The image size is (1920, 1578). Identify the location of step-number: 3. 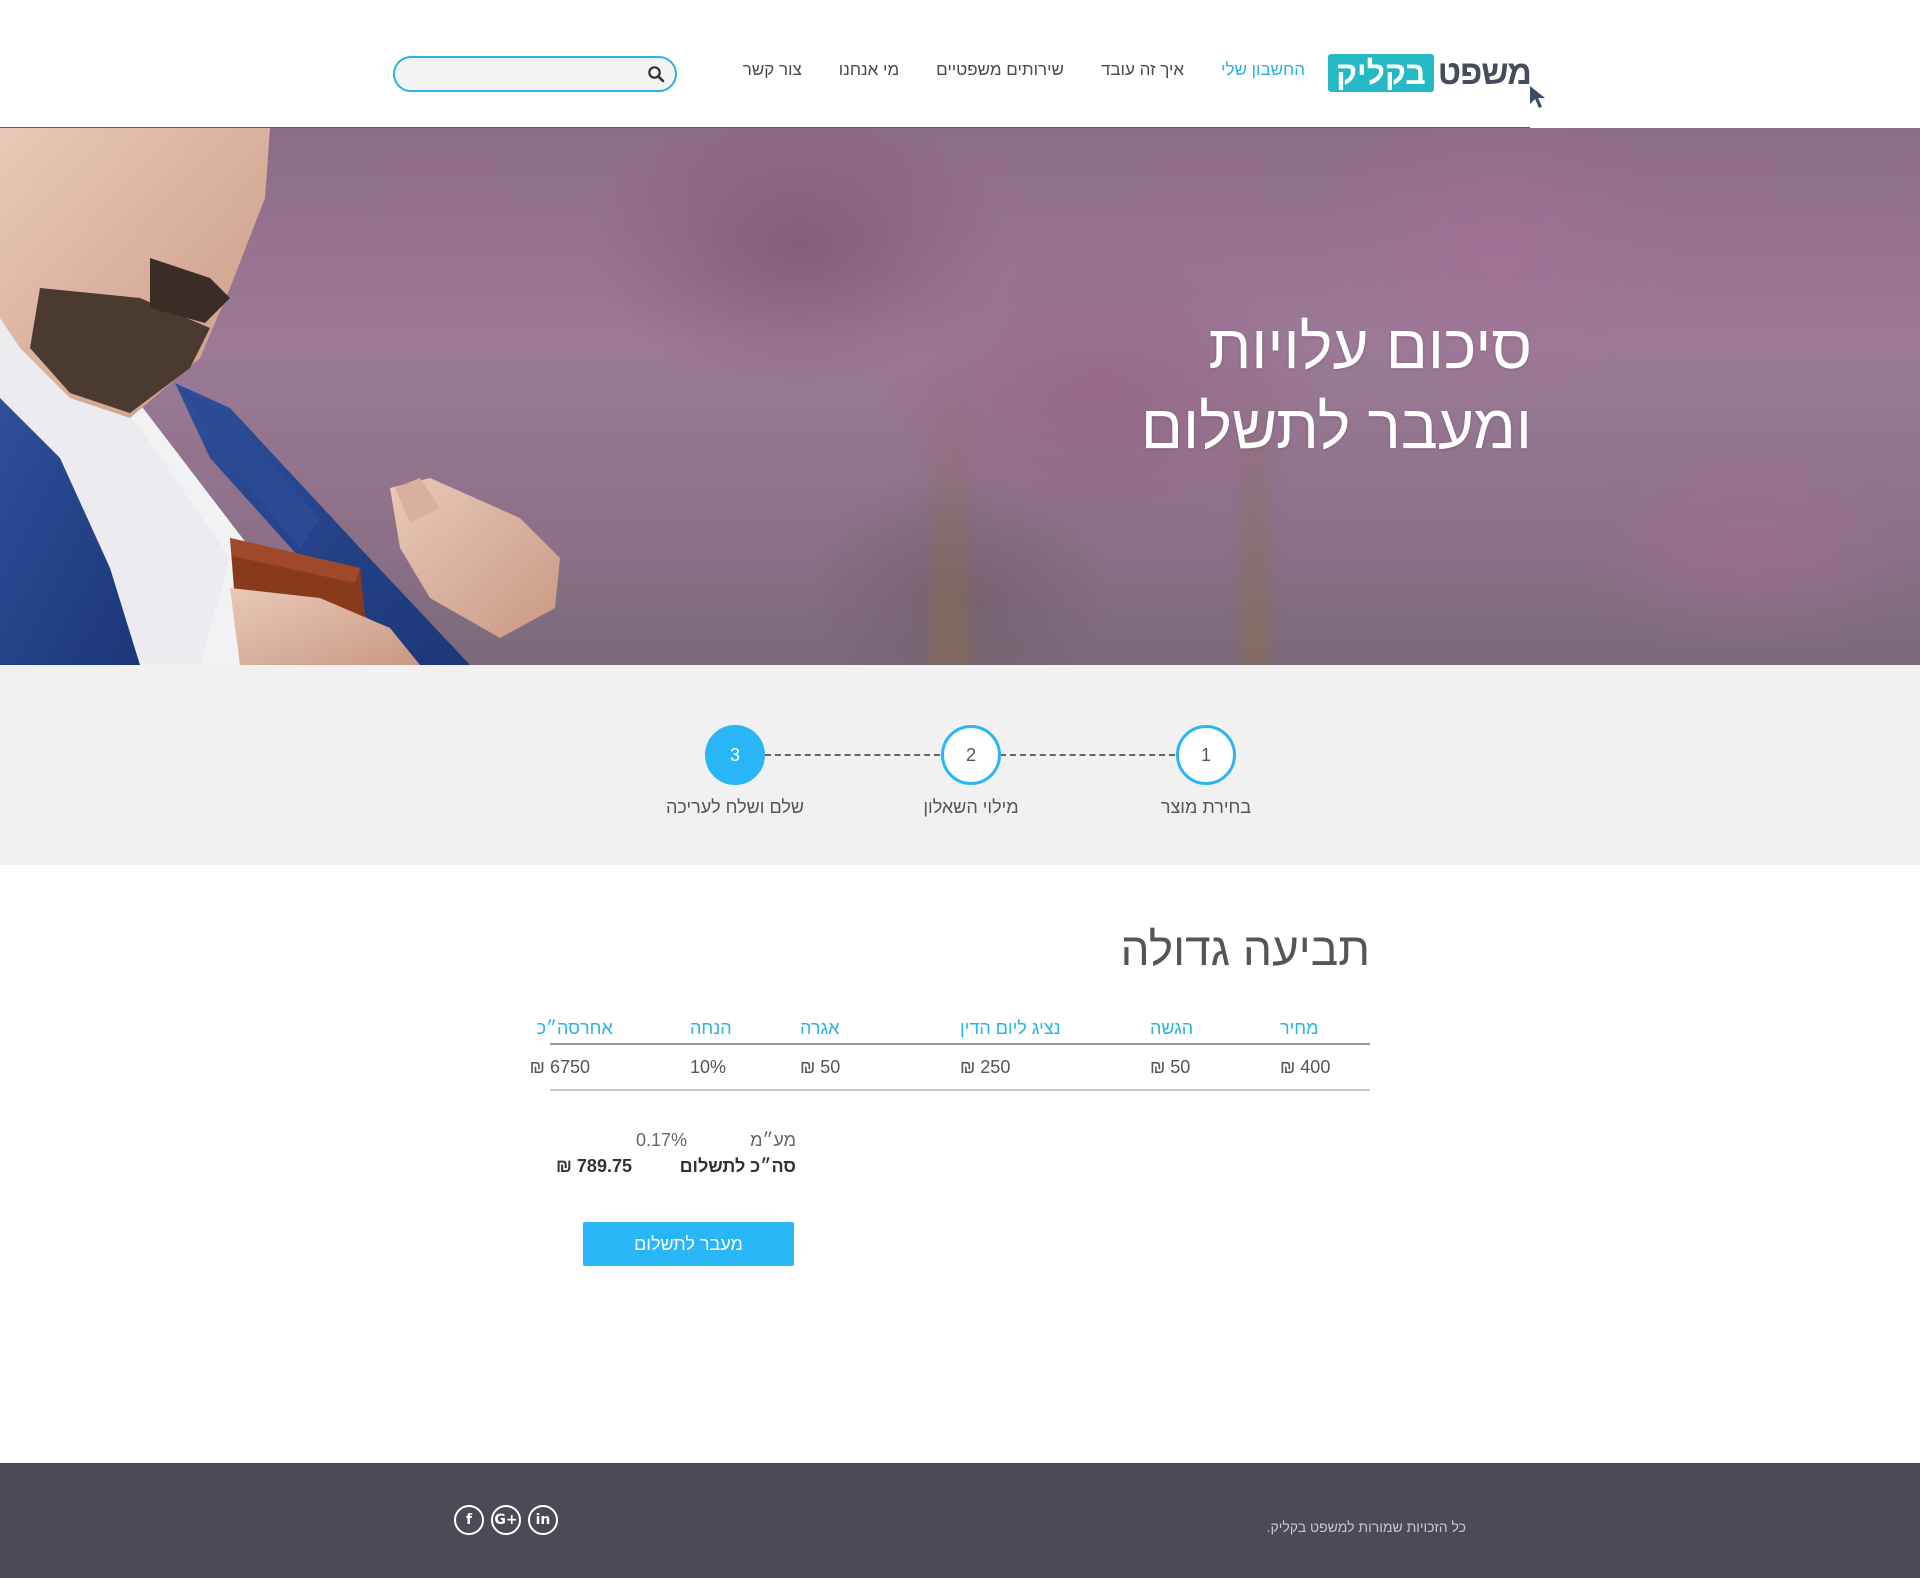
(735, 755).